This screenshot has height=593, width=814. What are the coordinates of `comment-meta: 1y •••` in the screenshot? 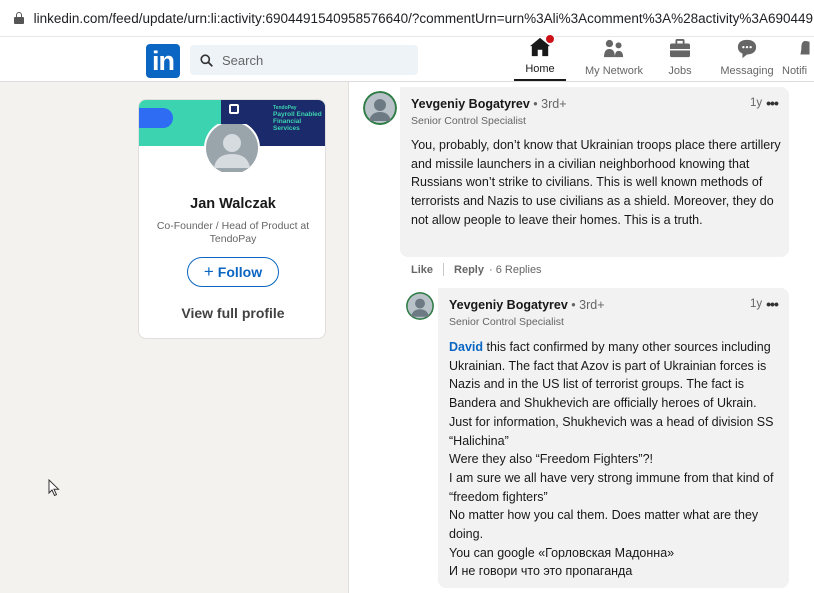 It's located at (764, 103).